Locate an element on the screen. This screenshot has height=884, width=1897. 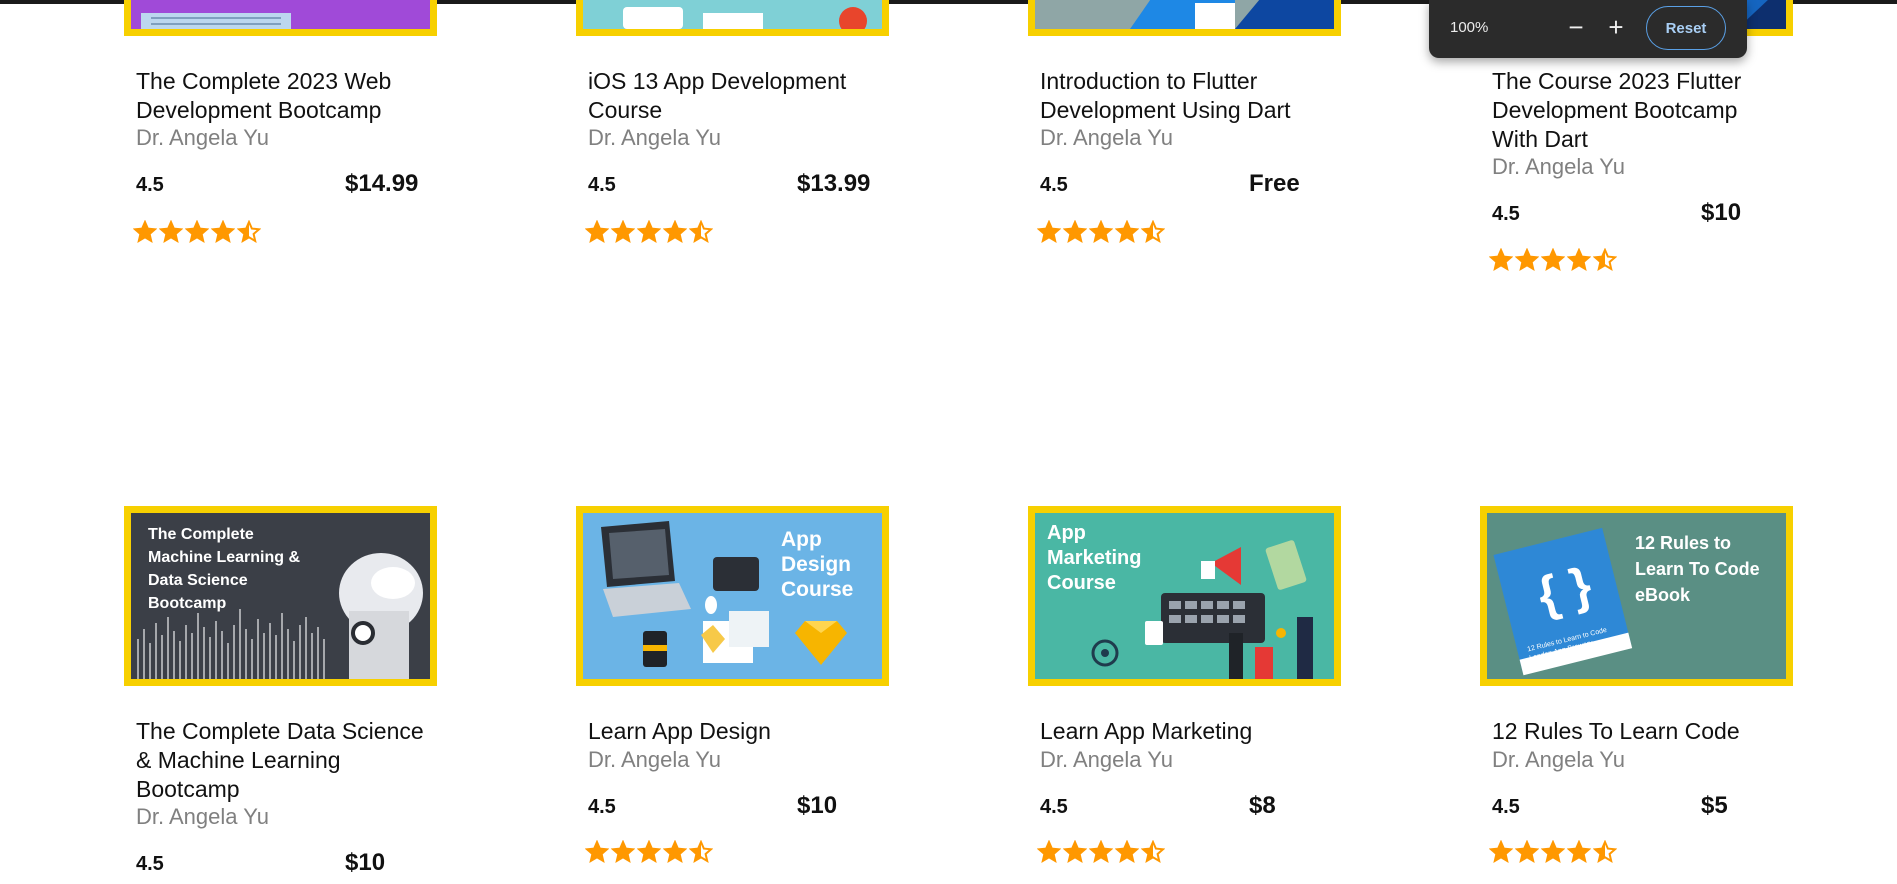
course-title: iOS 13 App Development Course is located at coordinates (733, 96).